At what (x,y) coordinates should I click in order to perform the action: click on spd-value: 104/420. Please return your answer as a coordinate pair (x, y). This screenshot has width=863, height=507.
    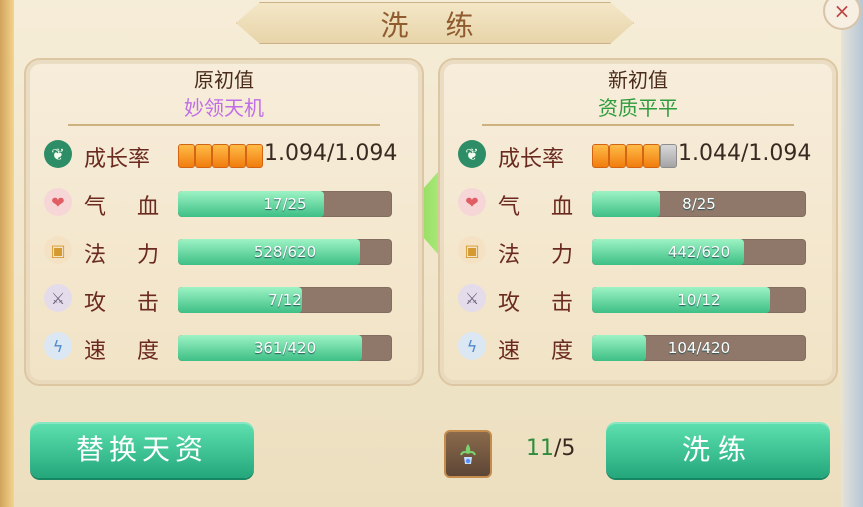
    Looking at the image, I should click on (699, 348).